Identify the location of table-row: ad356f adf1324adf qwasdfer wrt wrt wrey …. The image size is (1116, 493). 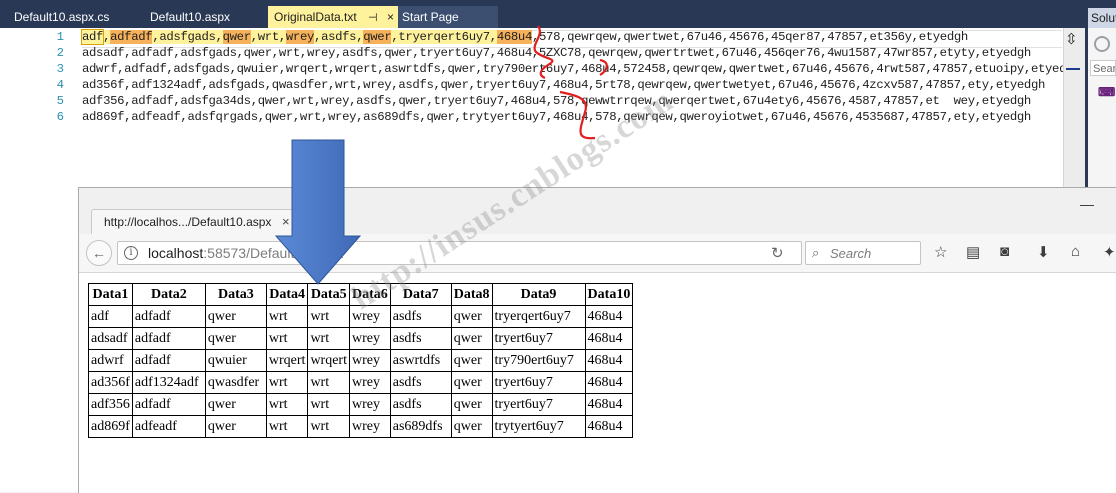
(361, 382).